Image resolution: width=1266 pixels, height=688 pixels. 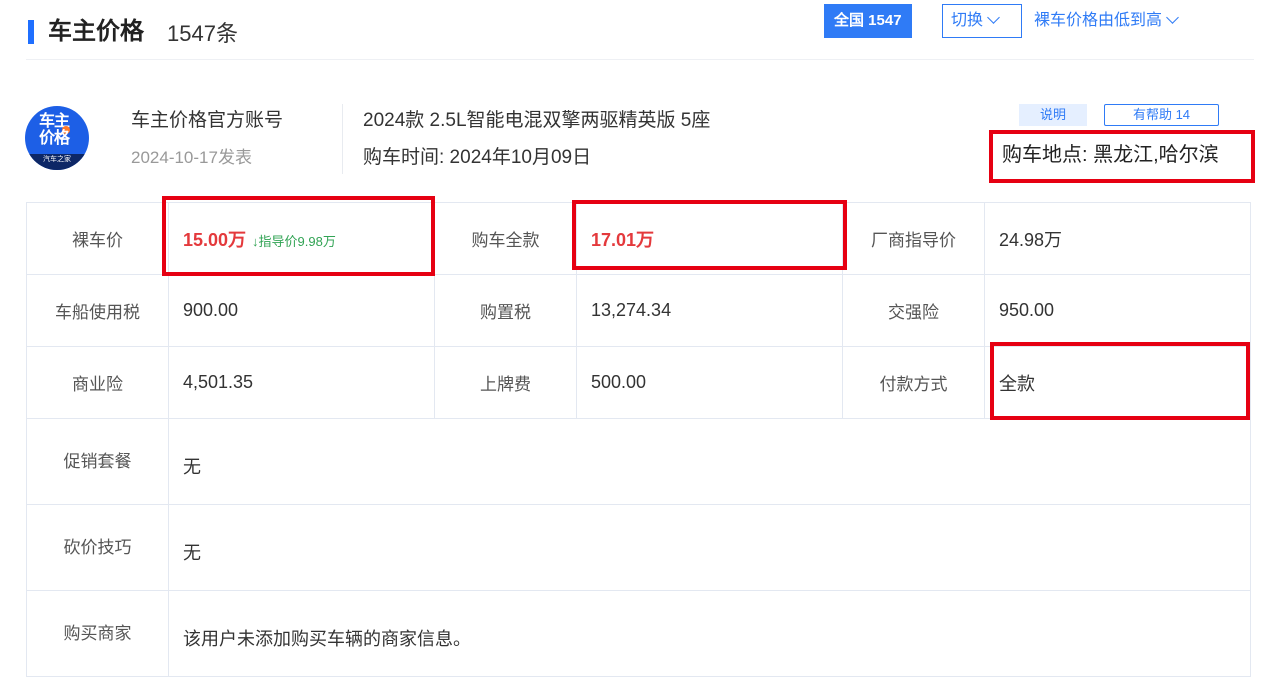 What do you see at coordinates (623, 239) in the screenshot?
I see `full-price-value: 17.01万` at bounding box center [623, 239].